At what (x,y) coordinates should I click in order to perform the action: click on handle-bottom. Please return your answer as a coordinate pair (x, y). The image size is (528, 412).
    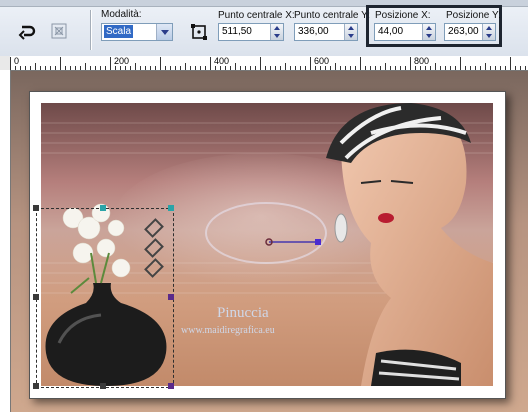
    Looking at the image, I should click on (103, 386).